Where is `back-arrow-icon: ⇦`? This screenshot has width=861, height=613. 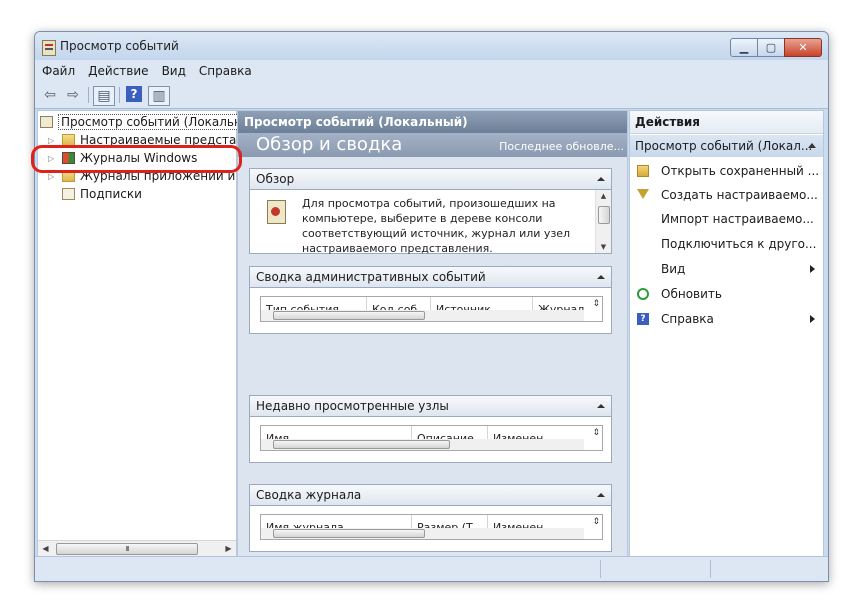 back-arrow-icon: ⇦ is located at coordinates (50, 95).